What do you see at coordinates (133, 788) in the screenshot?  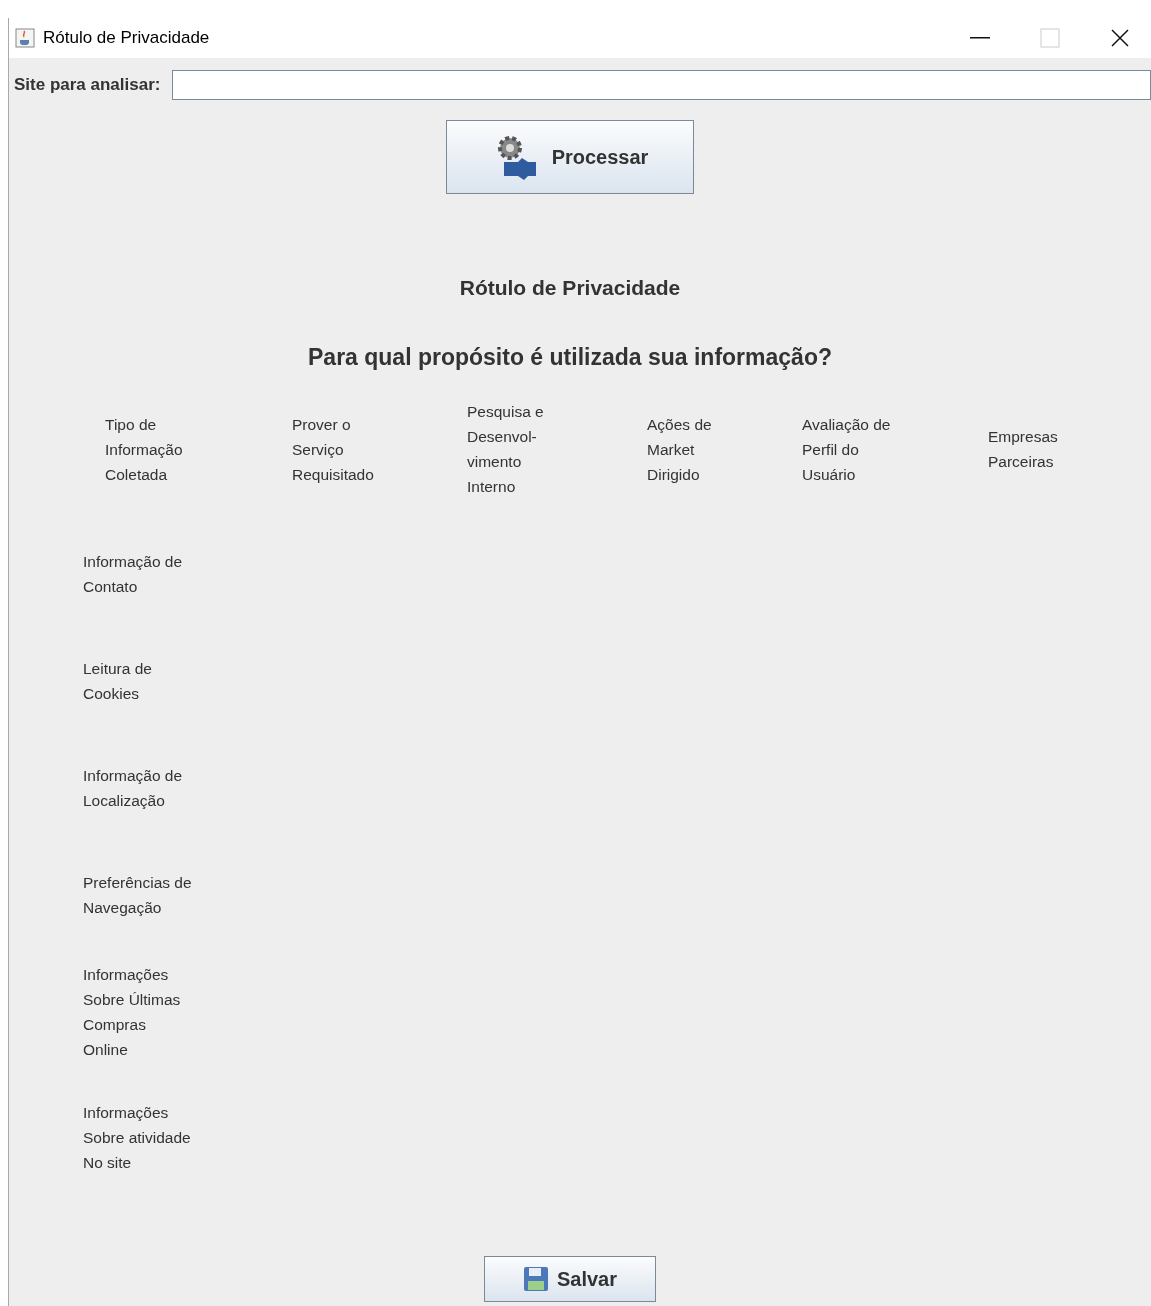 I see `row-label: Informação de Localização` at bounding box center [133, 788].